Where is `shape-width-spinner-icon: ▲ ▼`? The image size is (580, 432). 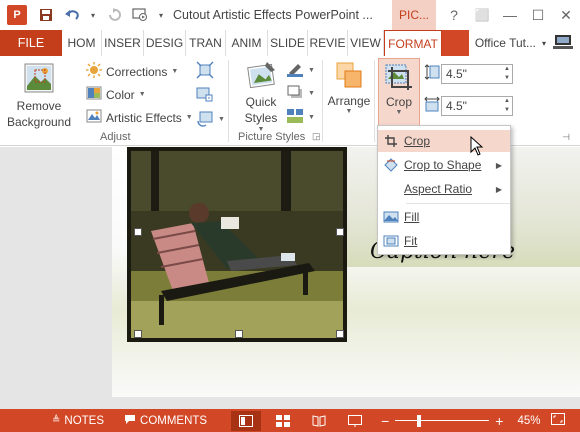
shape-width-spinner-icon: ▲ ▼ is located at coordinates (507, 106).